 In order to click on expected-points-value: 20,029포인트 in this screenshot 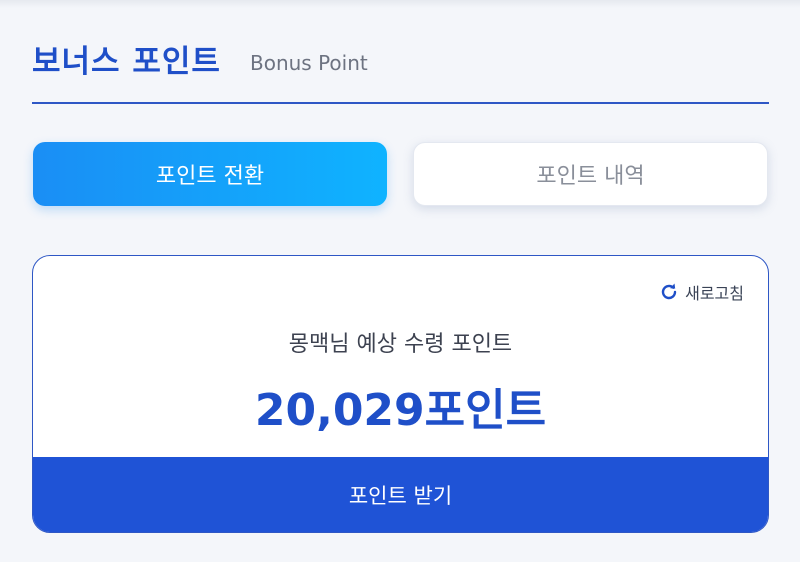, I will do `click(400, 410)`.